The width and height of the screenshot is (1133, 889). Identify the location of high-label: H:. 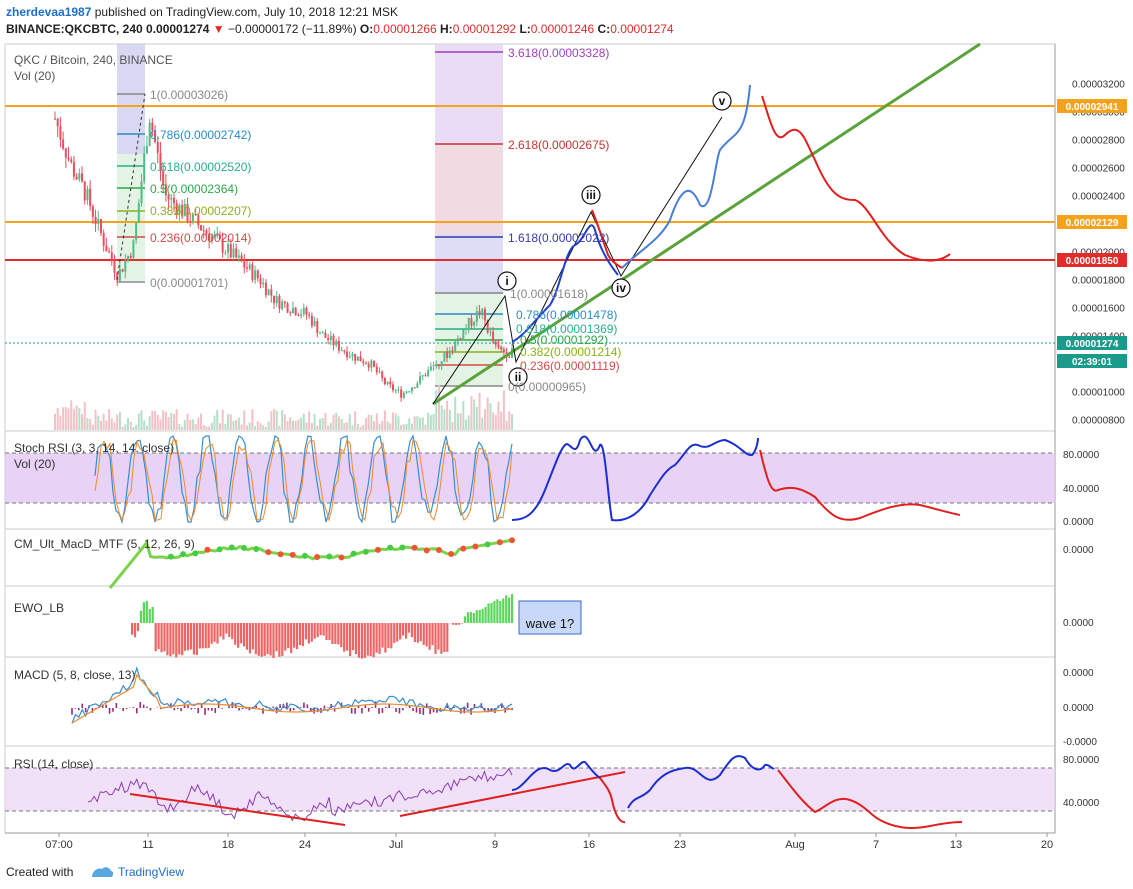
(446, 29).